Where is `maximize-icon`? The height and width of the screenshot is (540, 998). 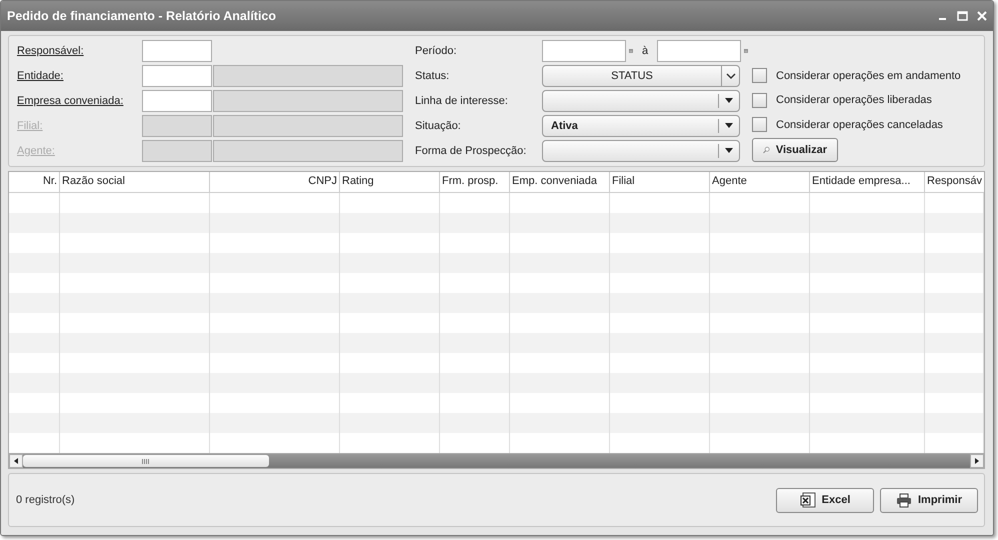
maximize-icon is located at coordinates (962, 16).